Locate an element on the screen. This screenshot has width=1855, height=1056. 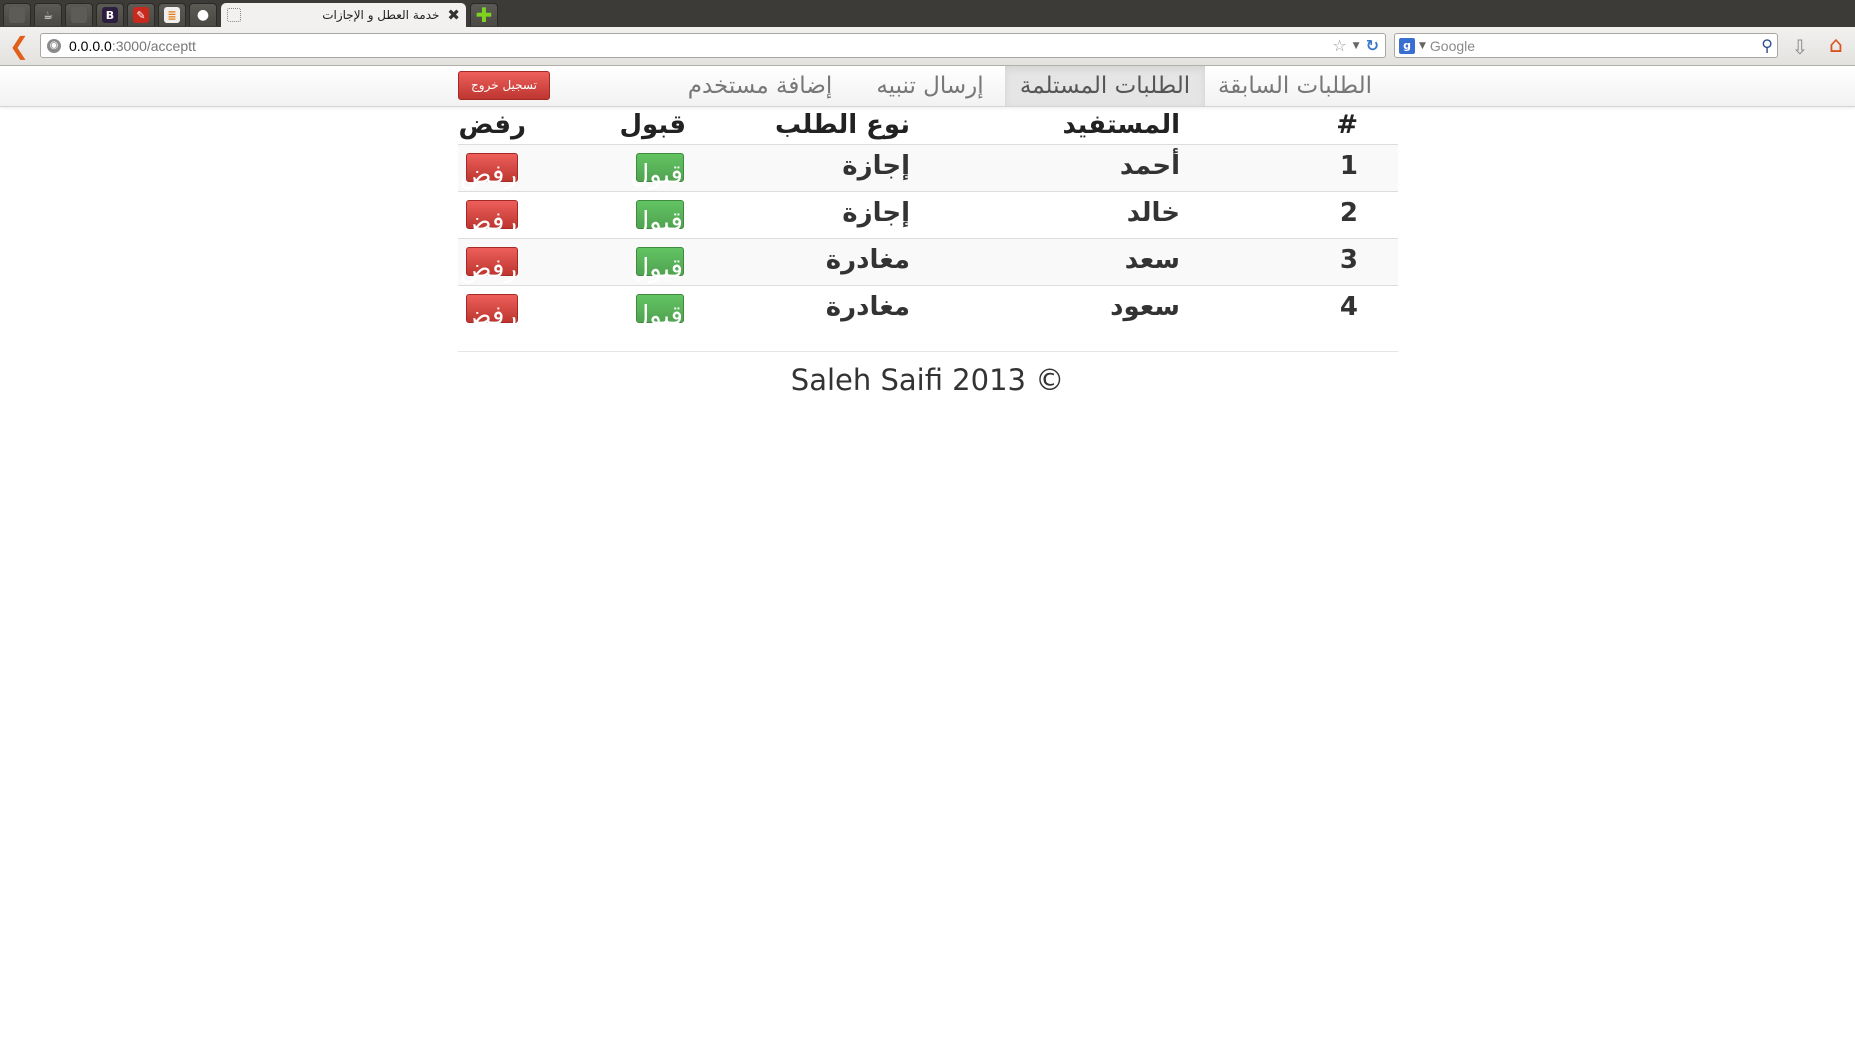
pinned-tab-2: ☕ is located at coordinates (48, 14).